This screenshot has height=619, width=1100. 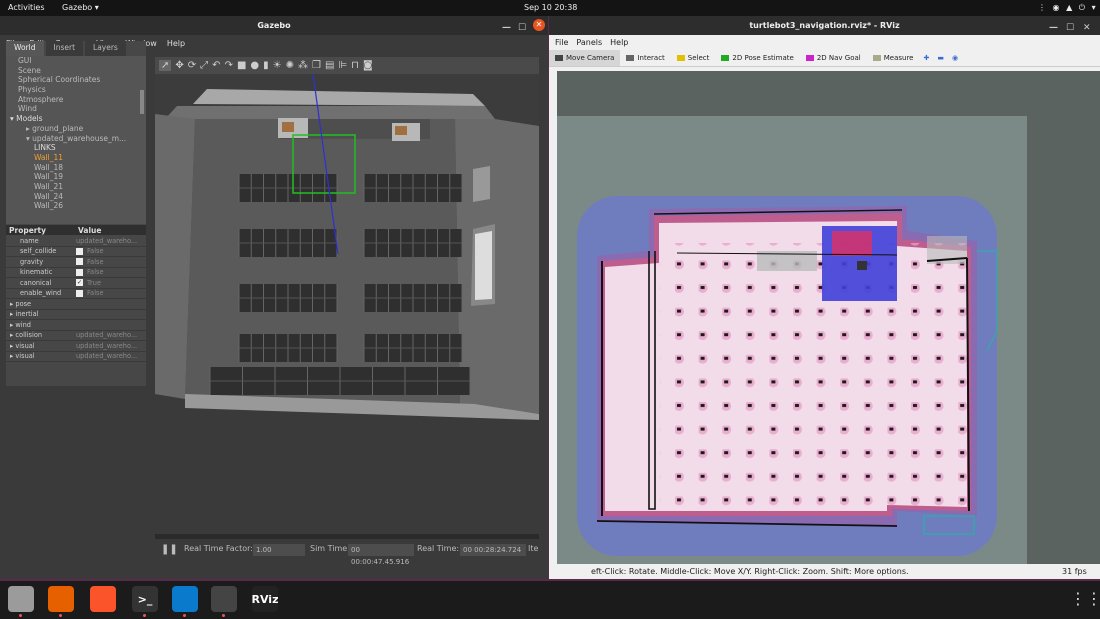 I want to click on tool-2d-pose-estimate: 2D Pose Estimate, so click(x=757, y=58).